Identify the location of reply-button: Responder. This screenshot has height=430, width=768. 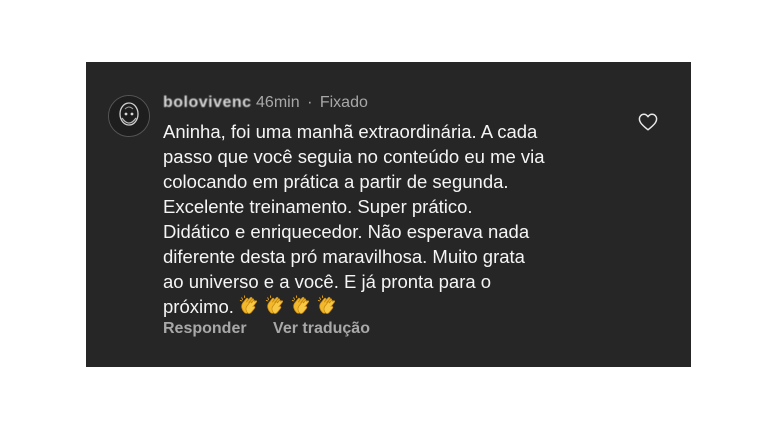
(205, 328).